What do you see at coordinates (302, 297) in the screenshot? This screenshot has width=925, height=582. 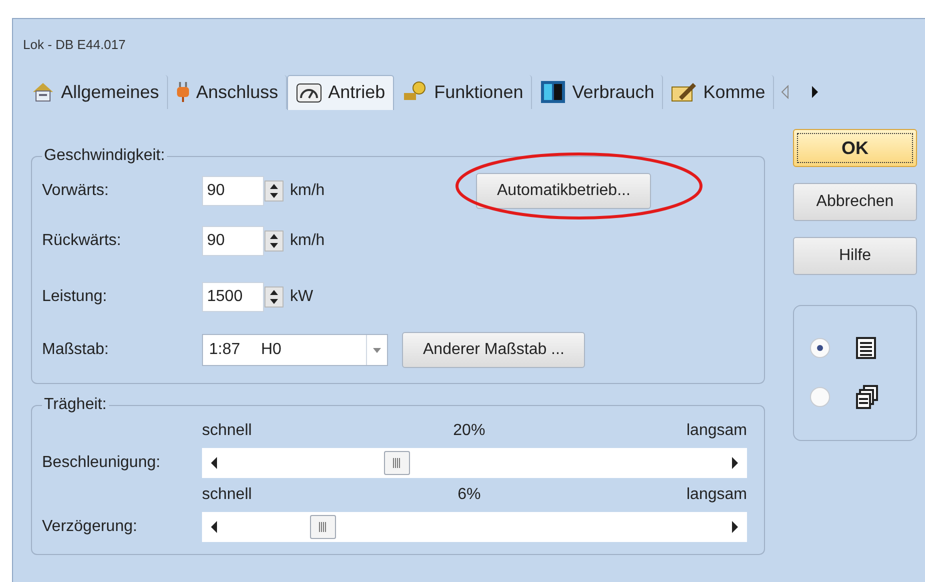 I see `unit-label: kW` at bounding box center [302, 297].